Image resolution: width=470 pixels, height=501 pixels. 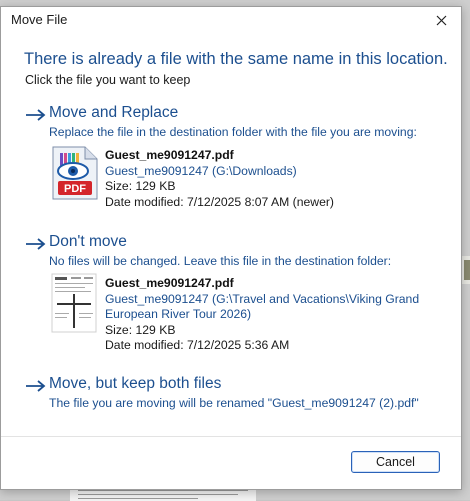 I want to click on file-date-modified: Date modified: 7/12/2025 5:36 AM, so click(x=197, y=345).